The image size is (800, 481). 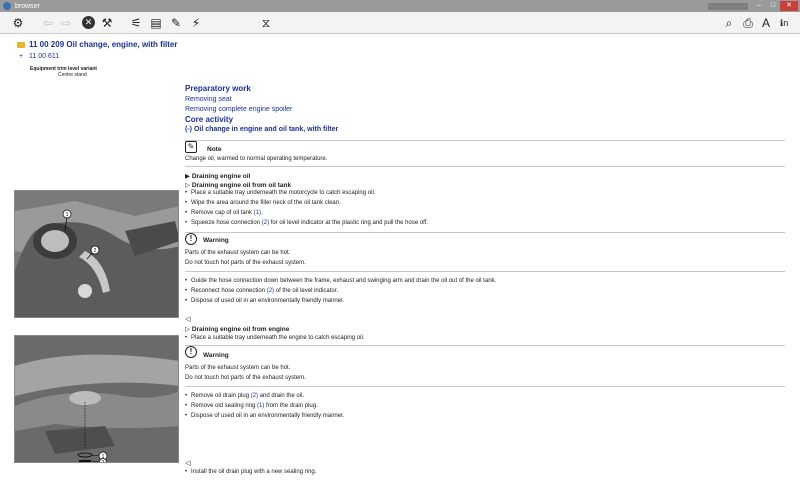 I want to click on removing-spoiler-link: Removing complete engine spoiler, so click(x=238, y=109).